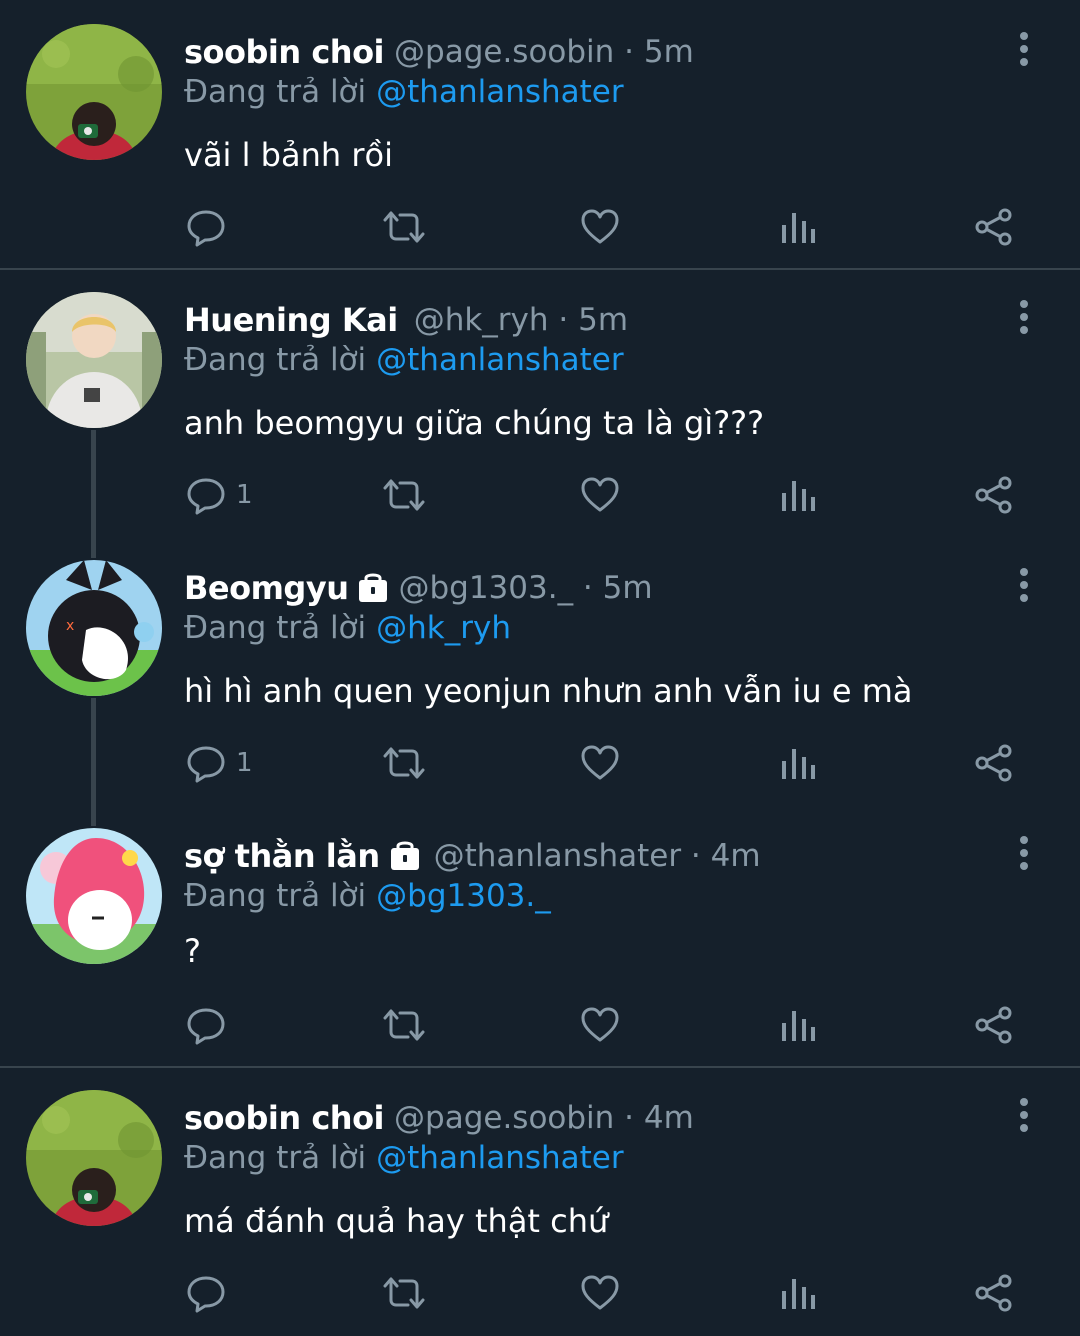 Image resolution: width=1080 pixels, height=1336 pixels. Describe the element at coordinates (396, 1221) in the screenshot. I see `tweet-text: má đánh quả hay thật chứ` at that location.